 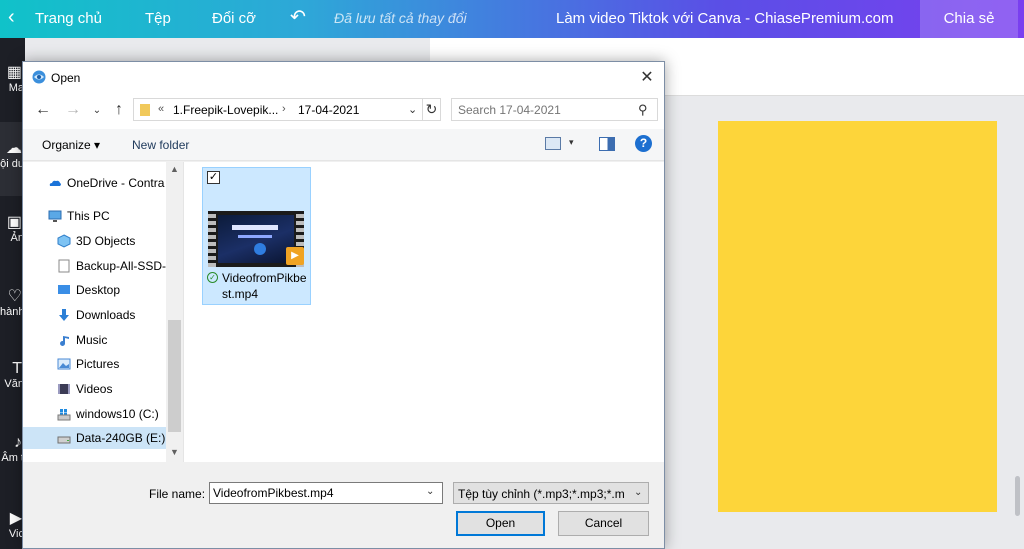 I want to click on chevron-up-icon: ▲, so click(x=174, y=169).